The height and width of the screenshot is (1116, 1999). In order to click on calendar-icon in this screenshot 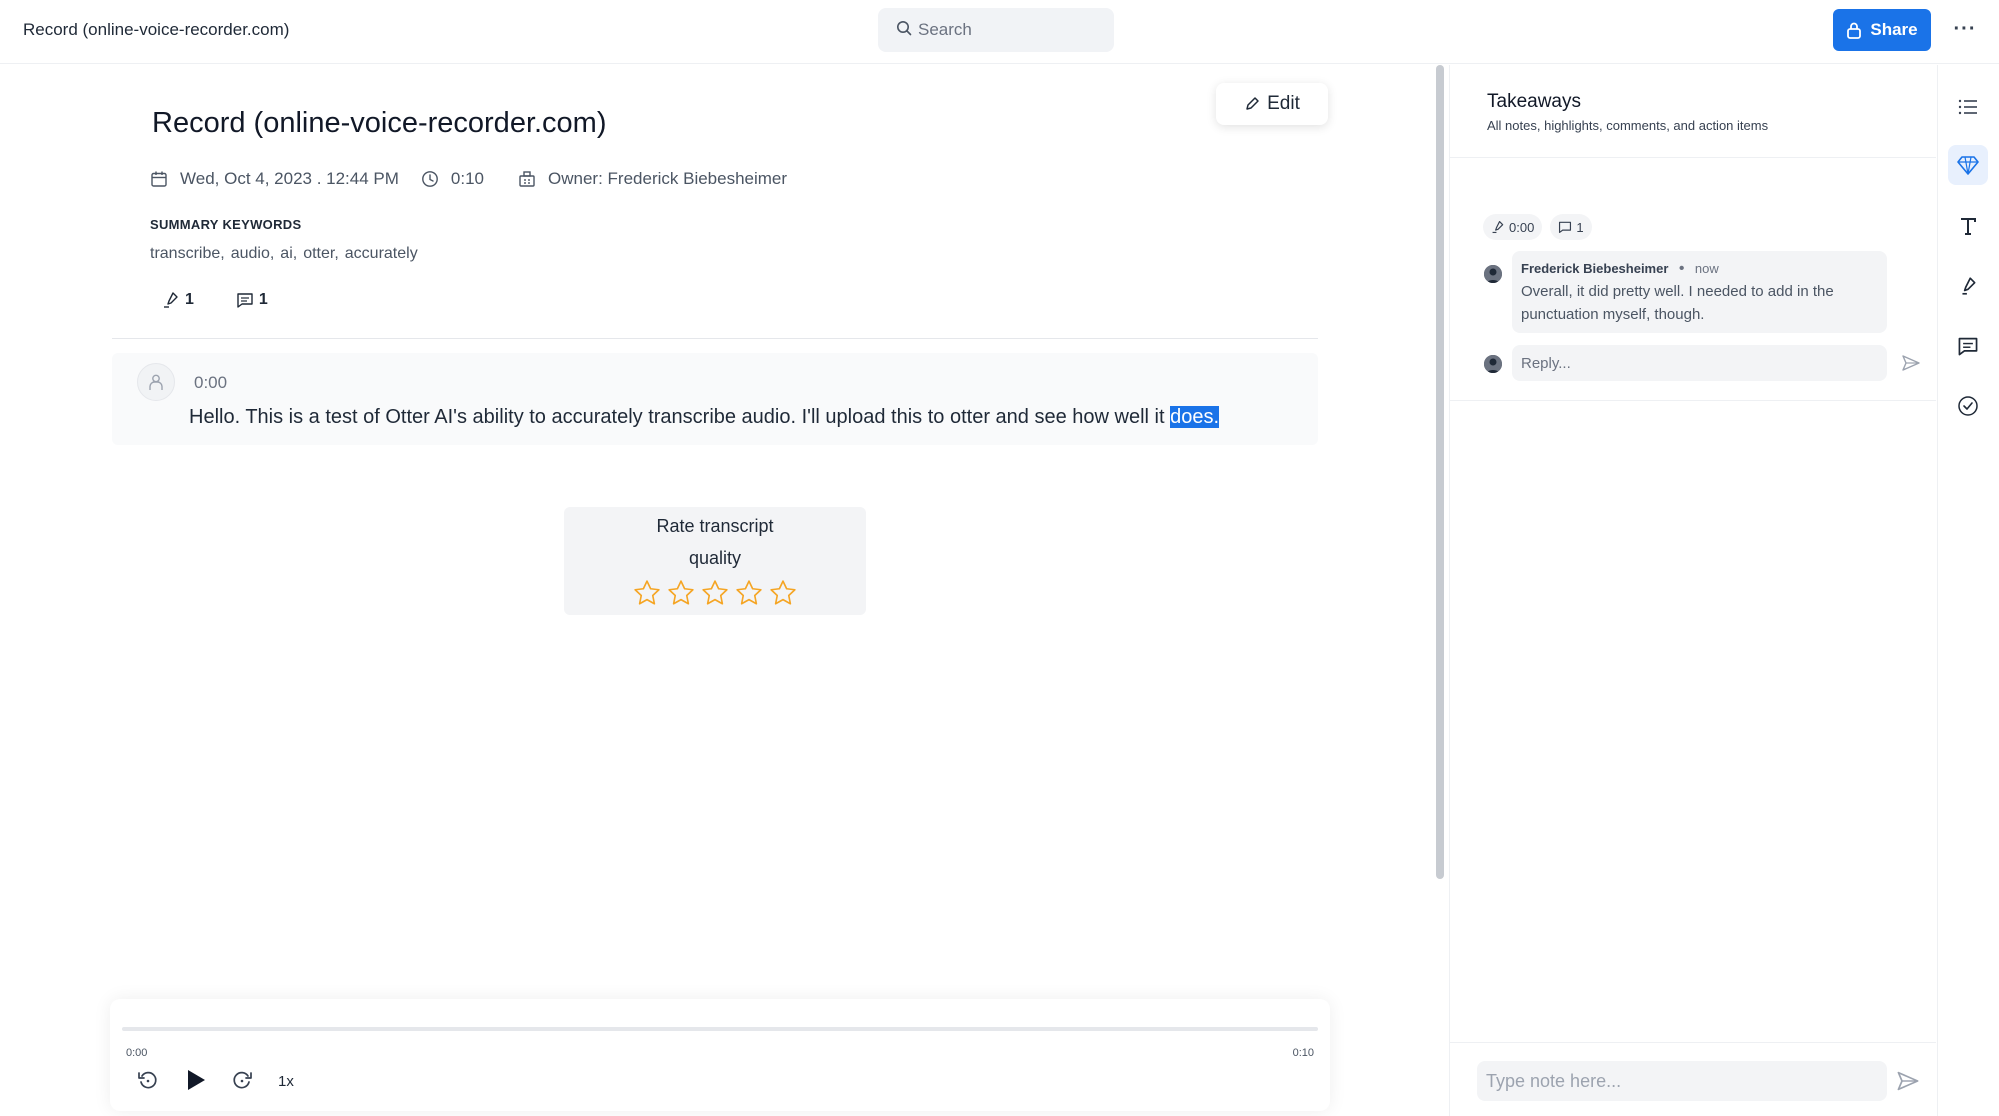, I will do `click(159, 179)`.